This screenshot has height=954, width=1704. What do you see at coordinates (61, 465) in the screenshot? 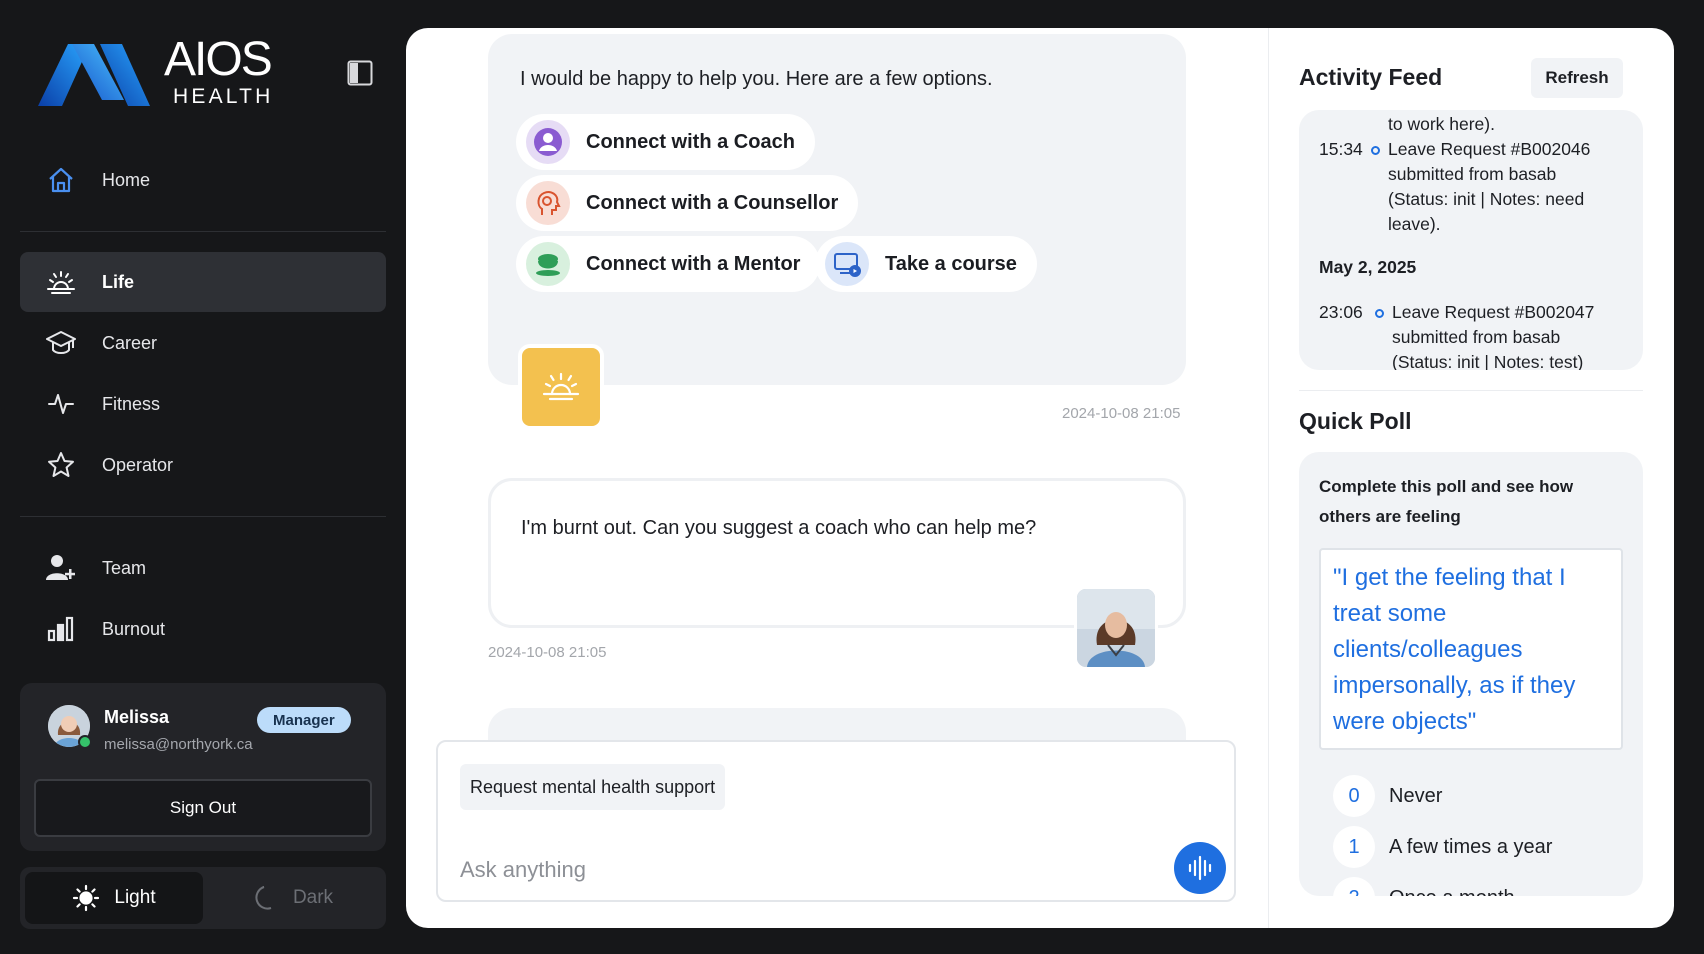
I see `star-icon` at bounding box center [61, 465].